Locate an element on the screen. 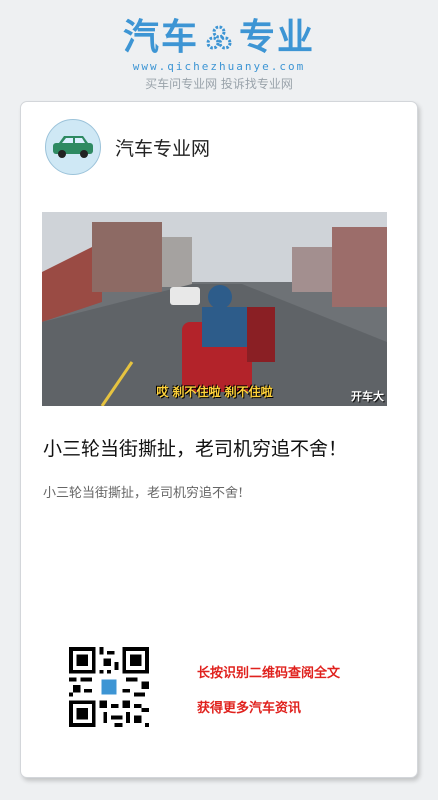  author-name: 汽车专业网 is located at coordinates (163, 148).